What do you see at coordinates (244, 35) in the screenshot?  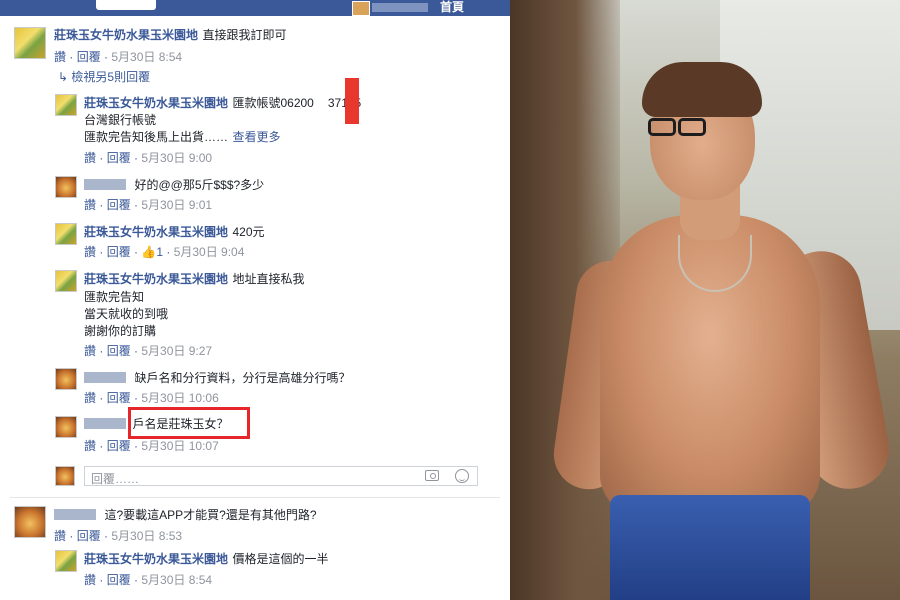 I see `comment-text: 直接跟我訂即可` at bounding box center [244, 35].